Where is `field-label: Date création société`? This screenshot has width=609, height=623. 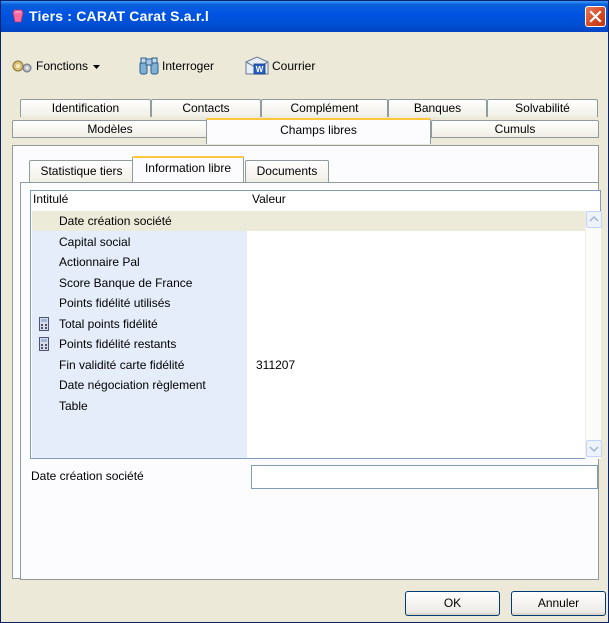 field-label: Date création société is located at coordinates (87, 476).